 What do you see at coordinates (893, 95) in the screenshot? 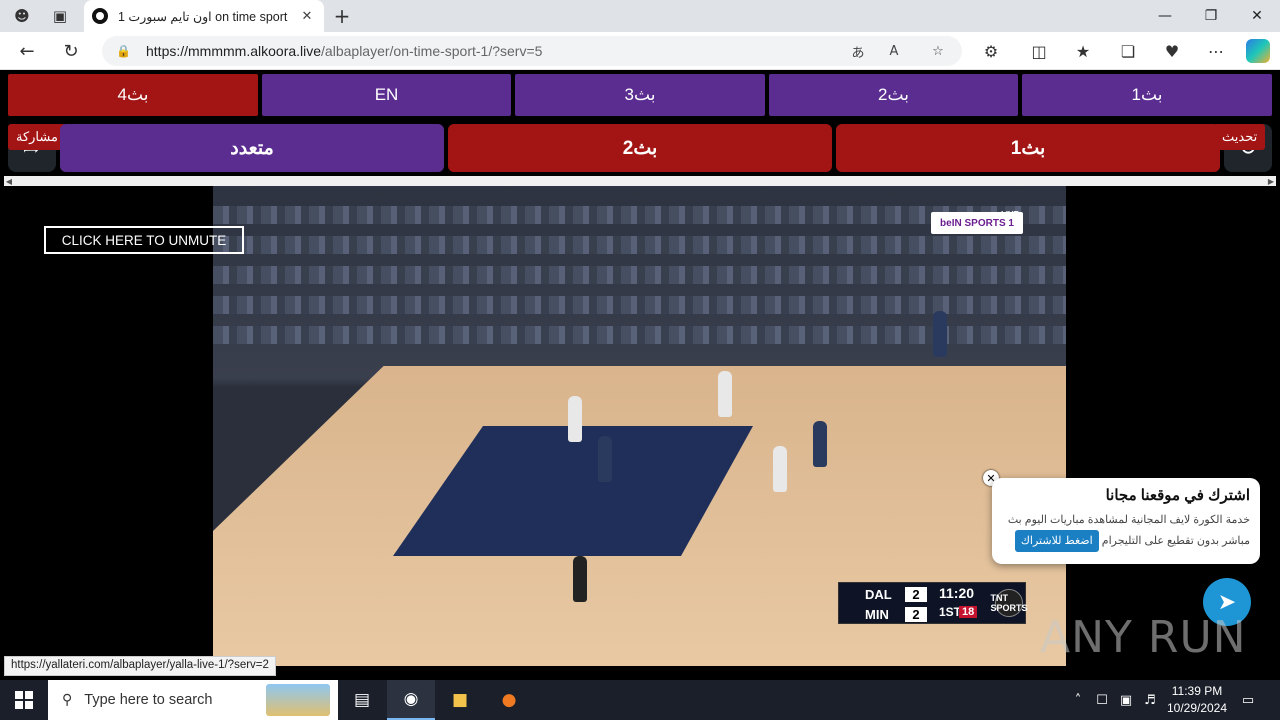
I see `server-button-2: بث2` at bounding box center [893, 95].